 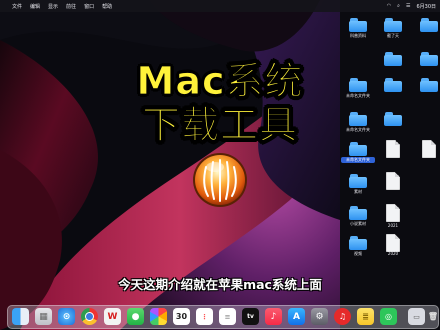 What do you see at coordinates (433, 316) in the screenshot?
I see `trash-icon: 🗑` at bounding box center [433, 316].